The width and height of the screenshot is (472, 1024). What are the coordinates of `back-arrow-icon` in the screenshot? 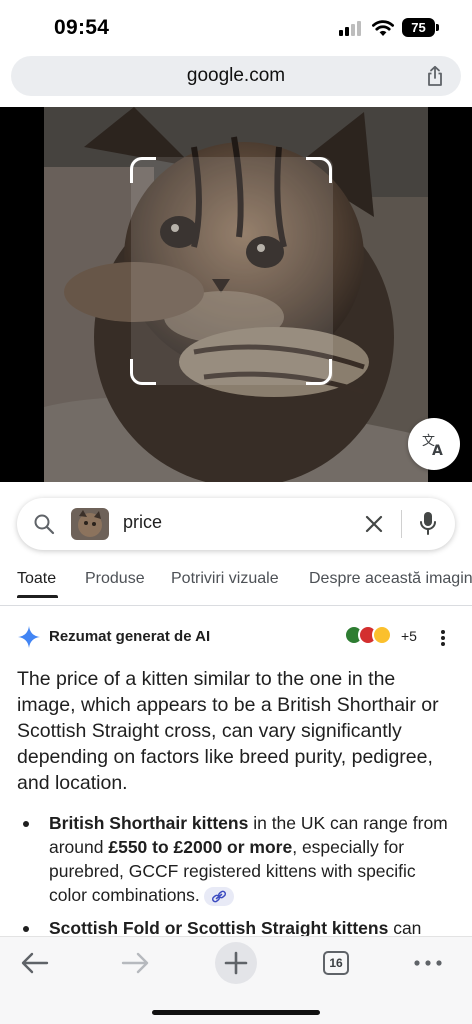 It's located at (35, 963).